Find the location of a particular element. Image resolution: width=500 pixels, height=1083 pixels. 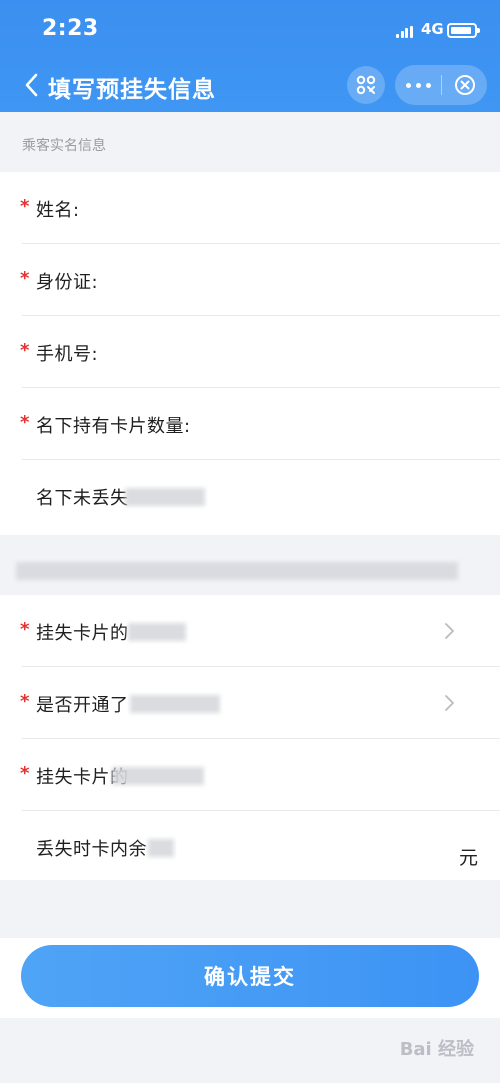

id-card-field: * 身份证: is located at coordinates (250, 280).